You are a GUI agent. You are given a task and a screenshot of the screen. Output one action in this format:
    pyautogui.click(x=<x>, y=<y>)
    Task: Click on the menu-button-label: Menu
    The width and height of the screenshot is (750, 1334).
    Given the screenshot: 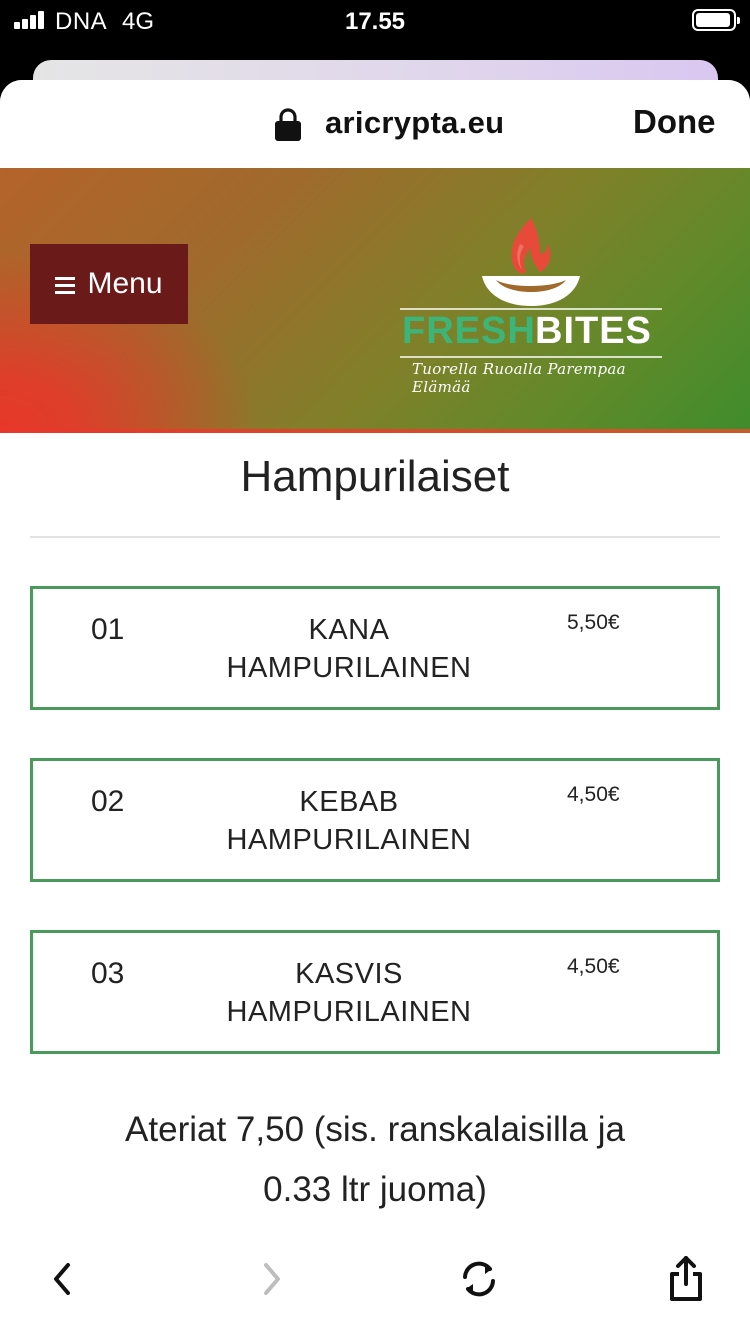 What is the action you would take?
    pyautogui.click(x=125, y=283)
    